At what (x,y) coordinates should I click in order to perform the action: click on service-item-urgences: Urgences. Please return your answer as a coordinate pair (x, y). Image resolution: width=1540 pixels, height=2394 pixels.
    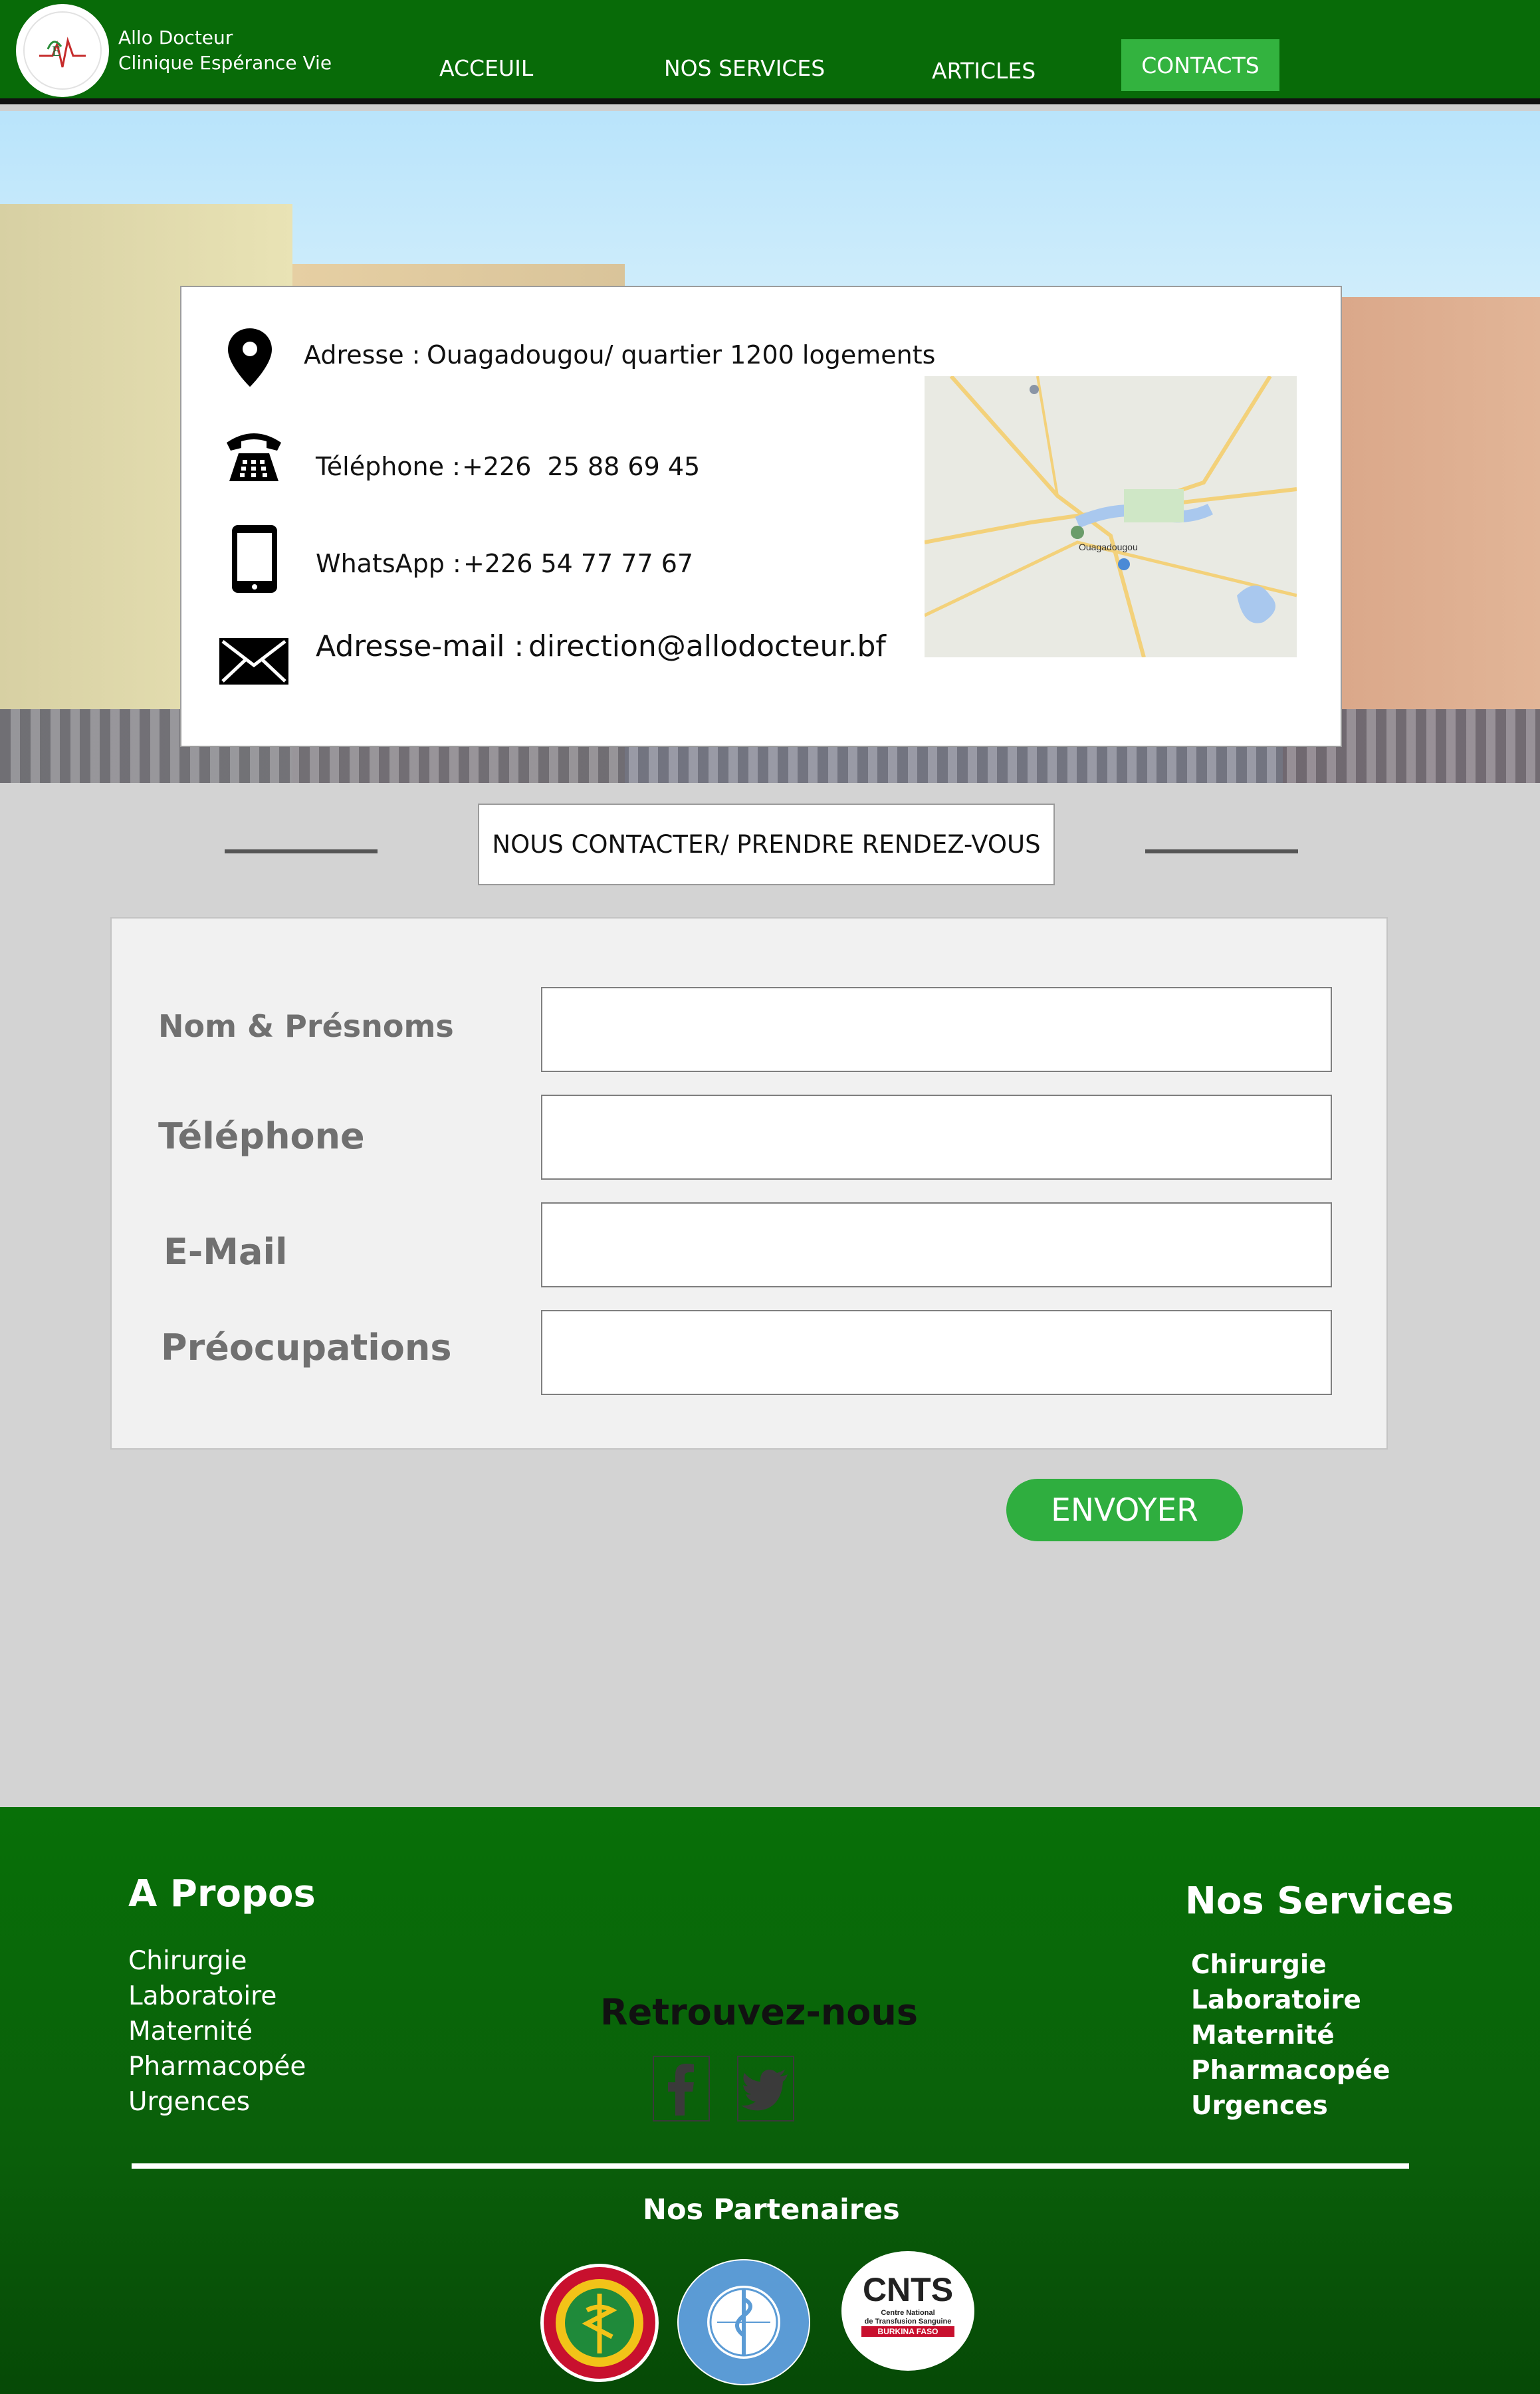
    Looking at the image, I should click on (1290, 2105).